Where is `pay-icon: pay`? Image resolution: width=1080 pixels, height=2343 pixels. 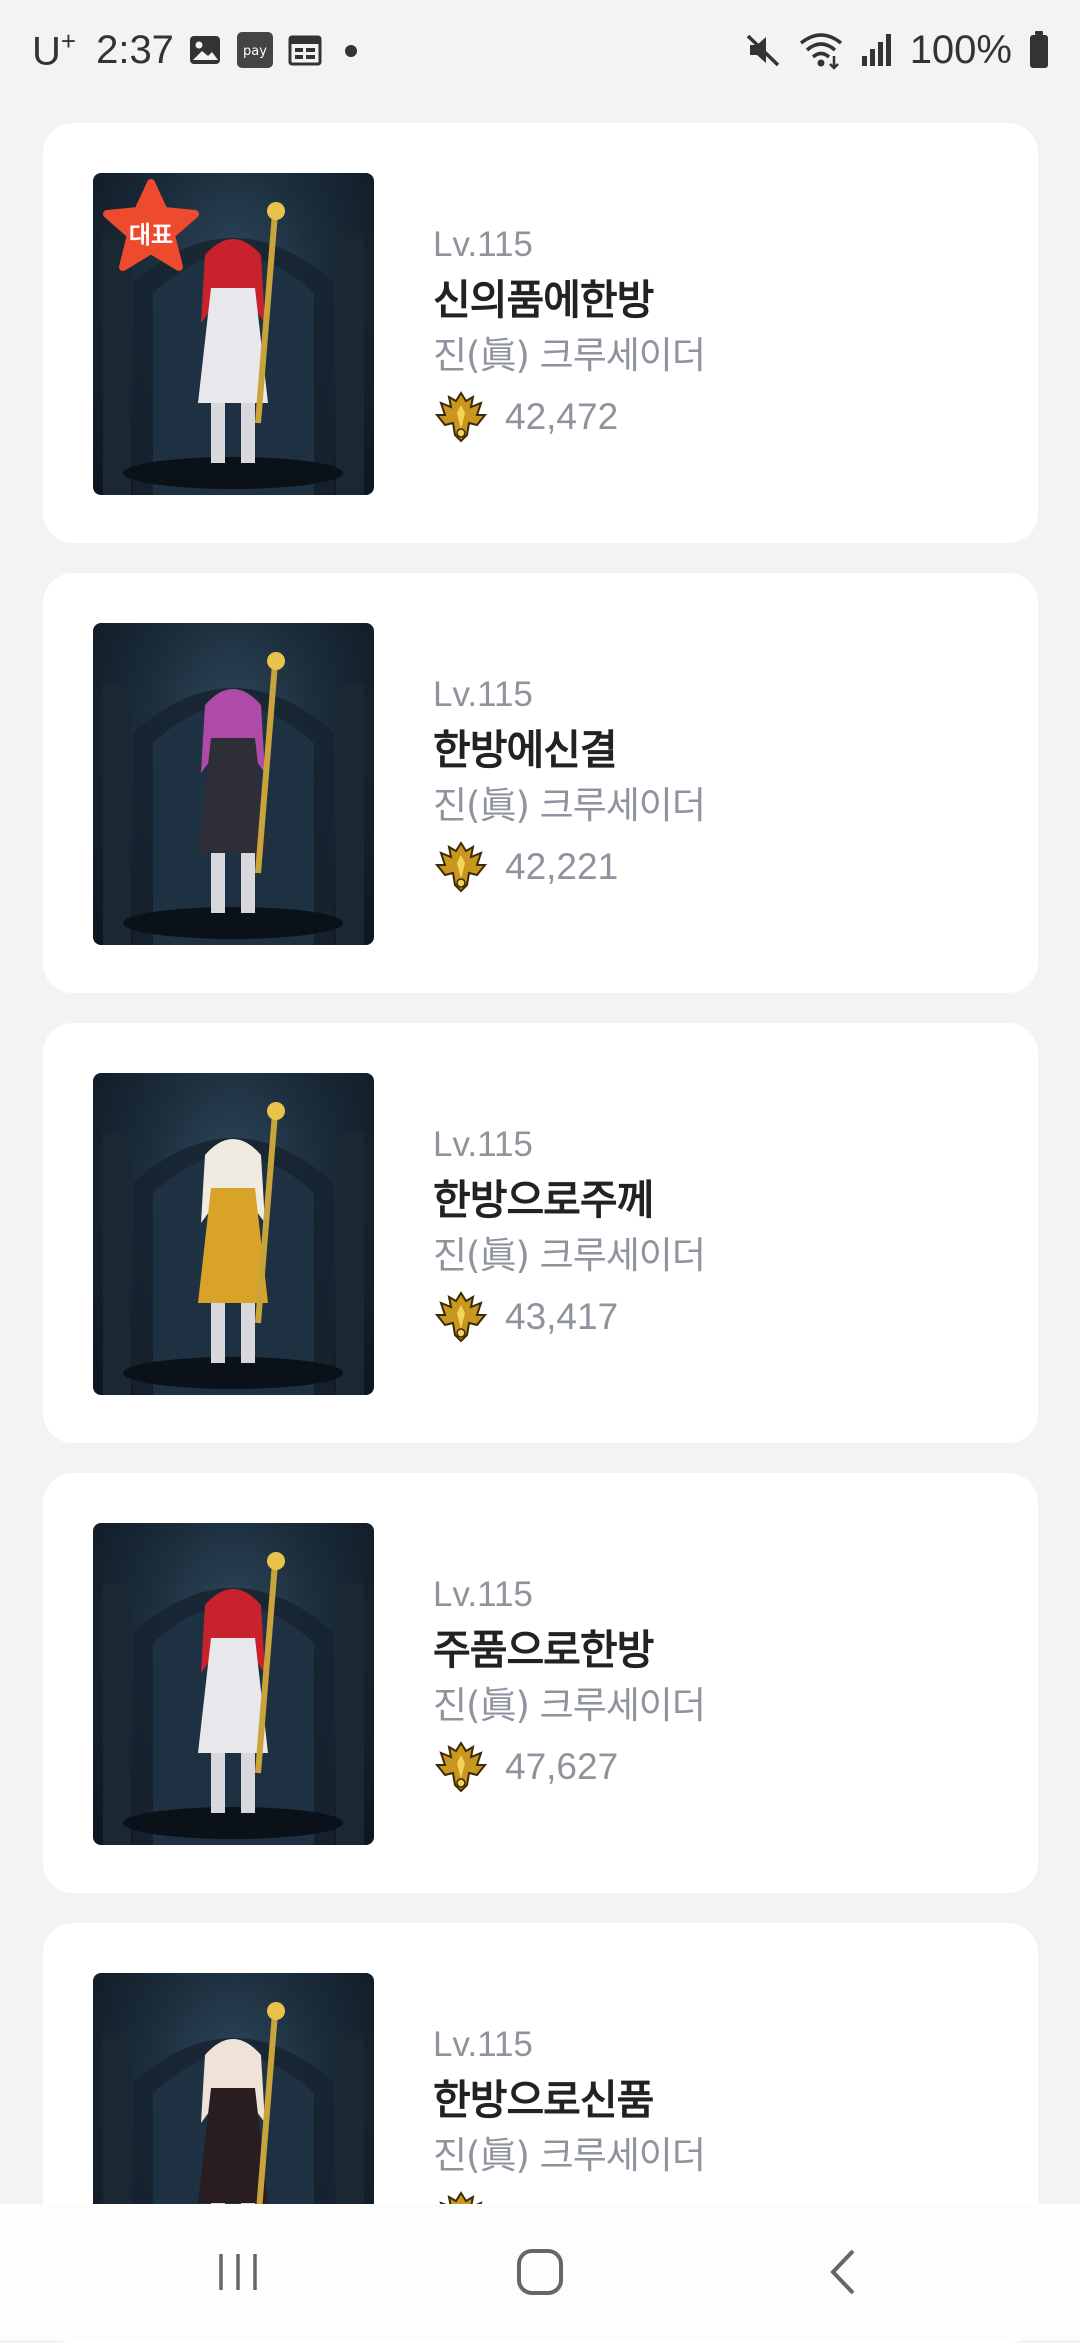
pay-icon: pay is located at coordinates (255, 50).